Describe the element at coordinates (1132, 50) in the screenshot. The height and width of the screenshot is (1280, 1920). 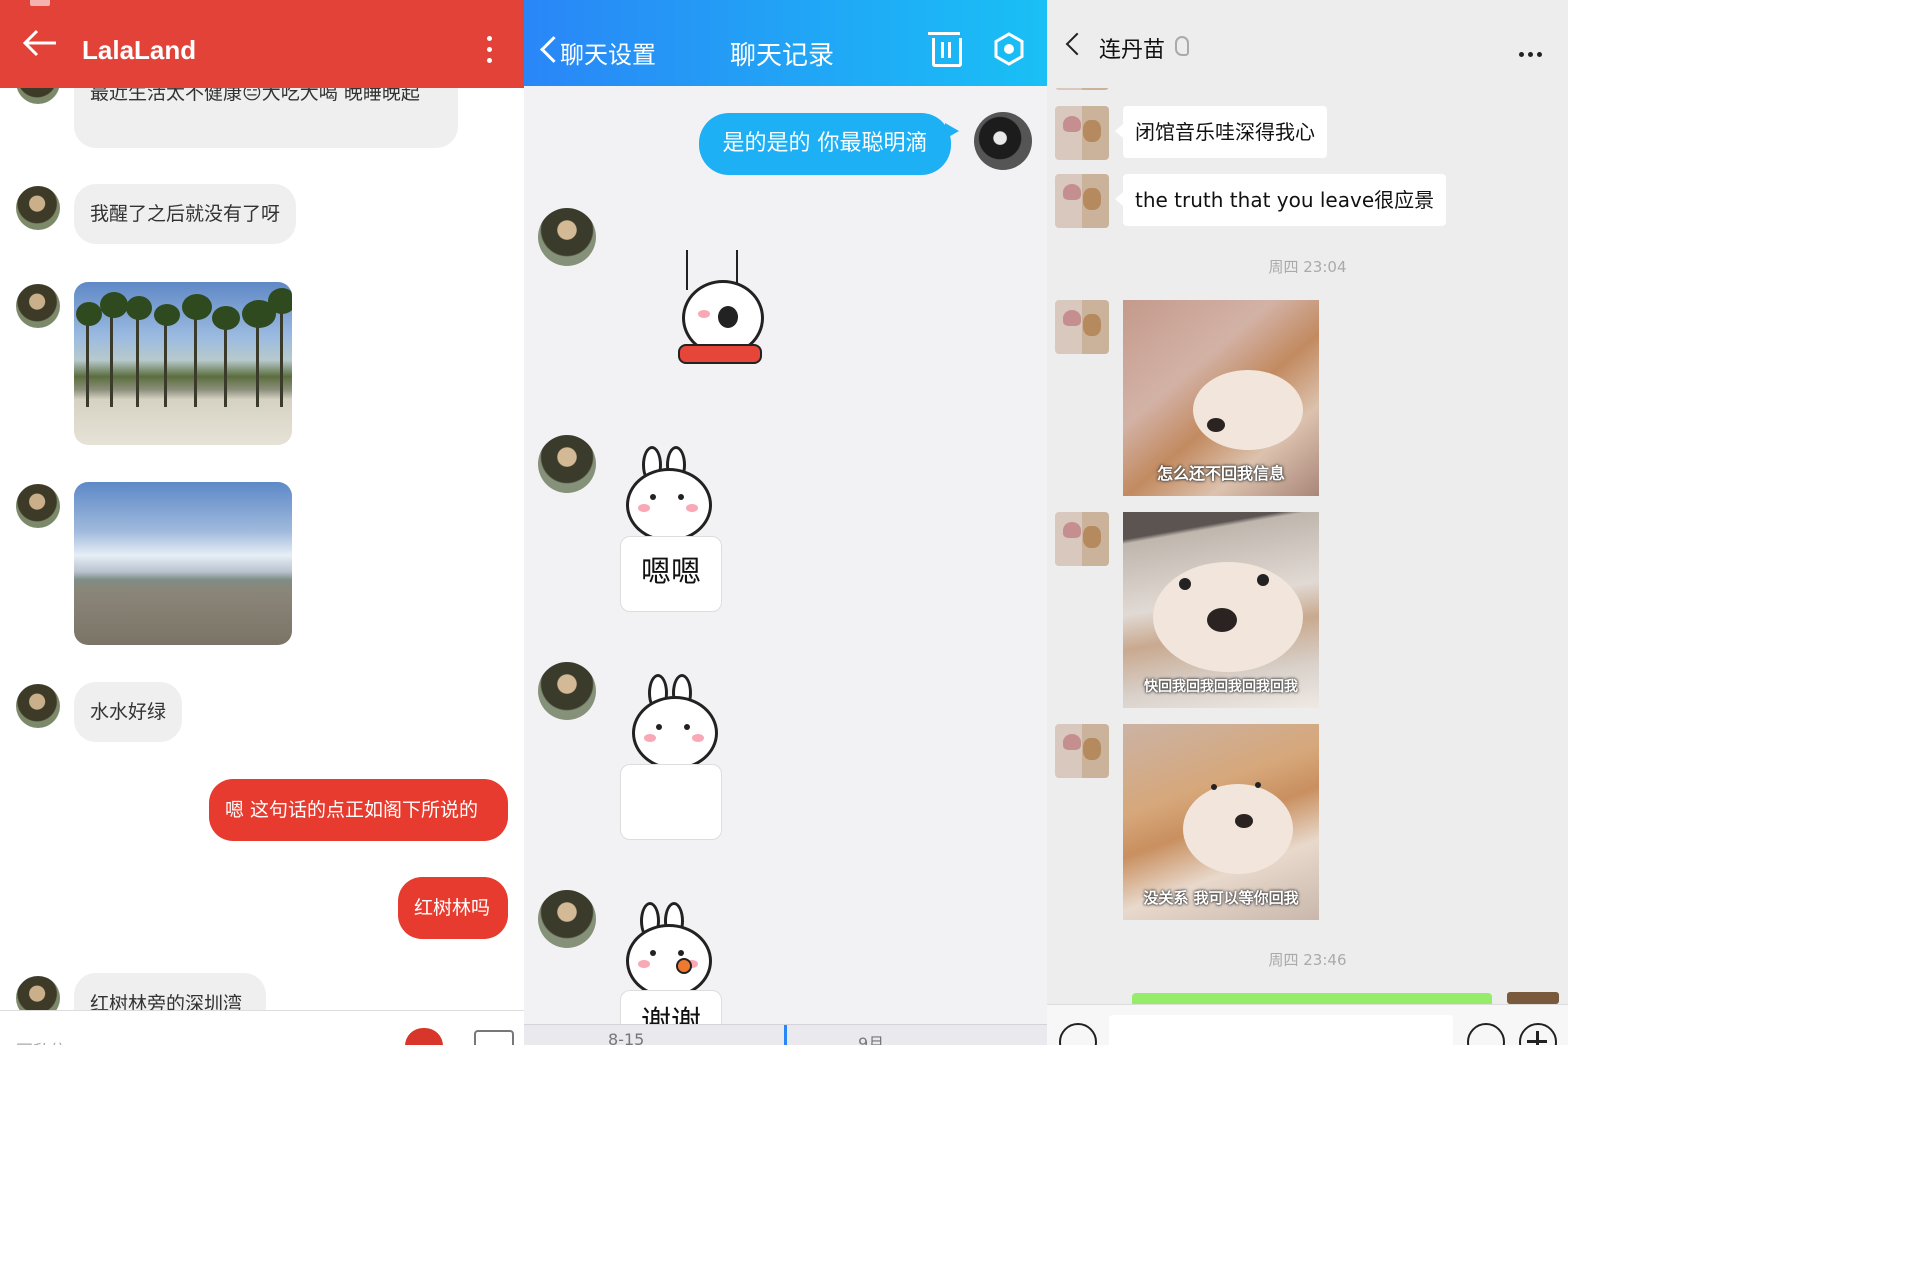
I see `chat-title: 连丹苗` at that location.